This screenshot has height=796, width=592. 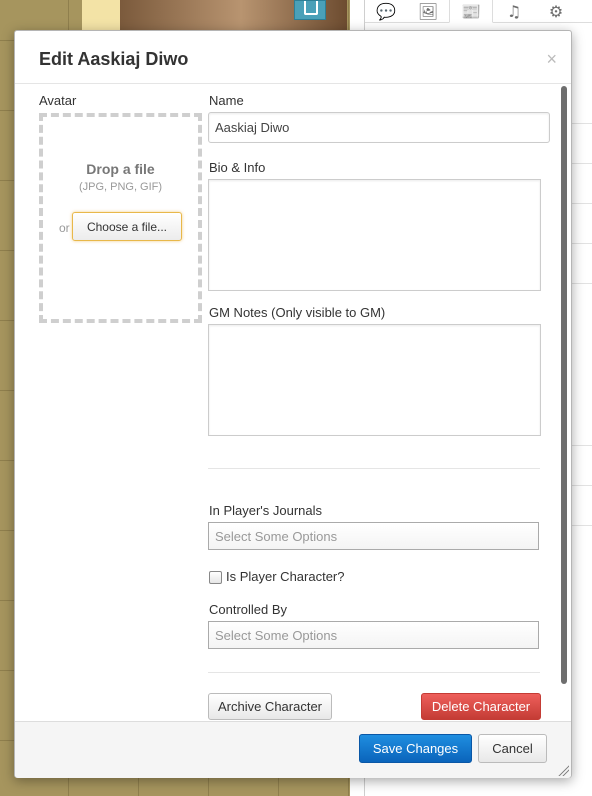 What do you see at coordinates (120, 187) in the screenshot?
I see `drop-file-types: (JPG, PNG, GIF)` at bounding box center [120, 187].